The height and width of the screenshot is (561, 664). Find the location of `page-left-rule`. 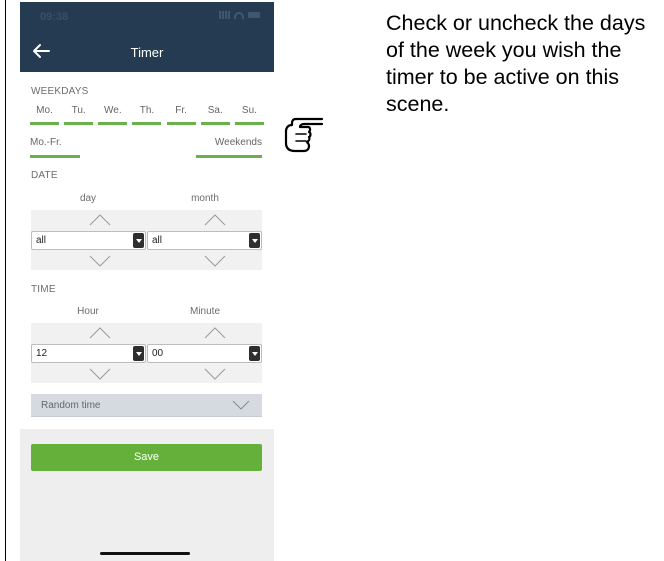

page-left-rule is located at coordinates (5, 280).